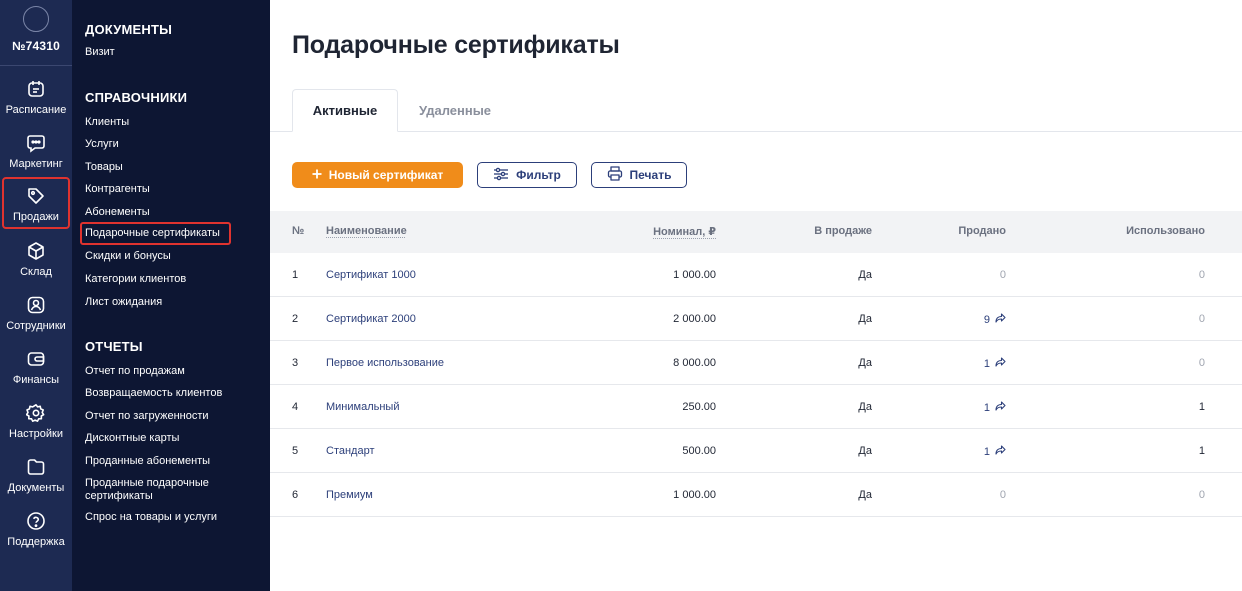 The image size is (1242, 591). What do you see at coordinates (843, 231) in the screenshot?
I see `col-header-on-sale: В продаже` at bounding box center [843, 231].